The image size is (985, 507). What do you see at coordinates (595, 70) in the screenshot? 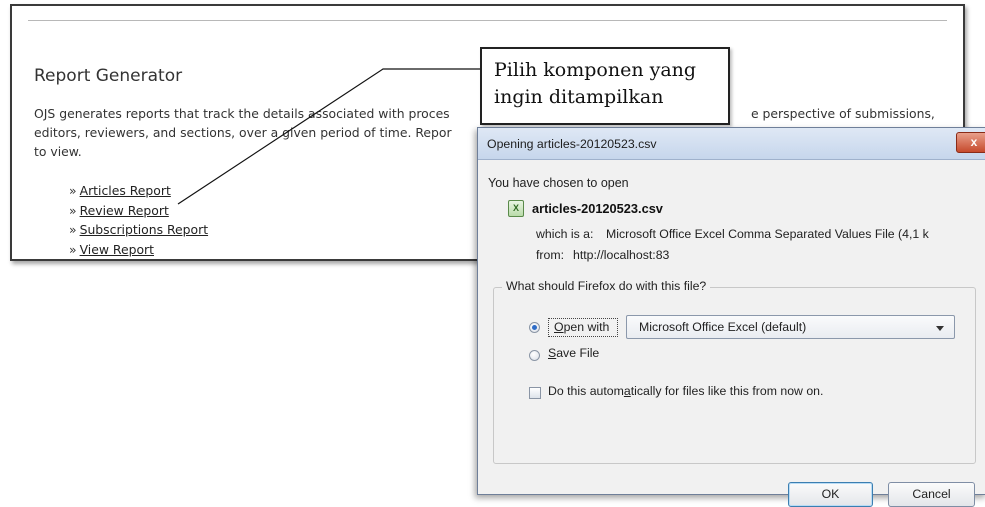
I see `callout-line-1: Pilih komponen yang` at bounding box center [595, 70].